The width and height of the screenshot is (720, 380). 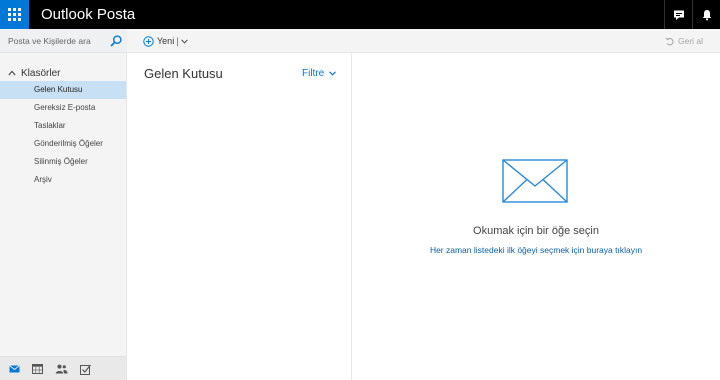 What do you see at coordinates (183, 73) in the screenshot?
I see `message-list-title: Gelen Kutusu` at bounding box center [183, 73].